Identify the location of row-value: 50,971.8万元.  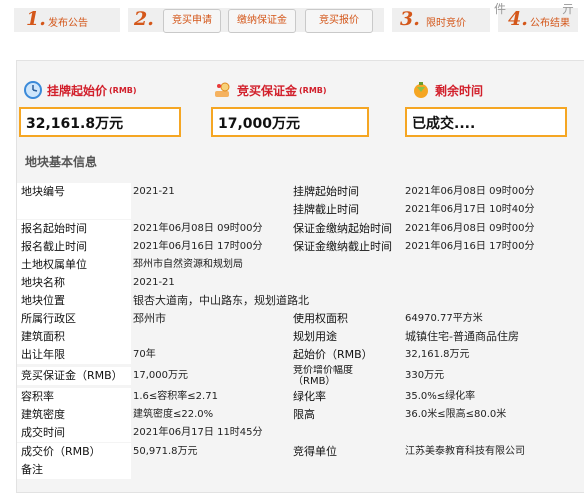
(165, 451).